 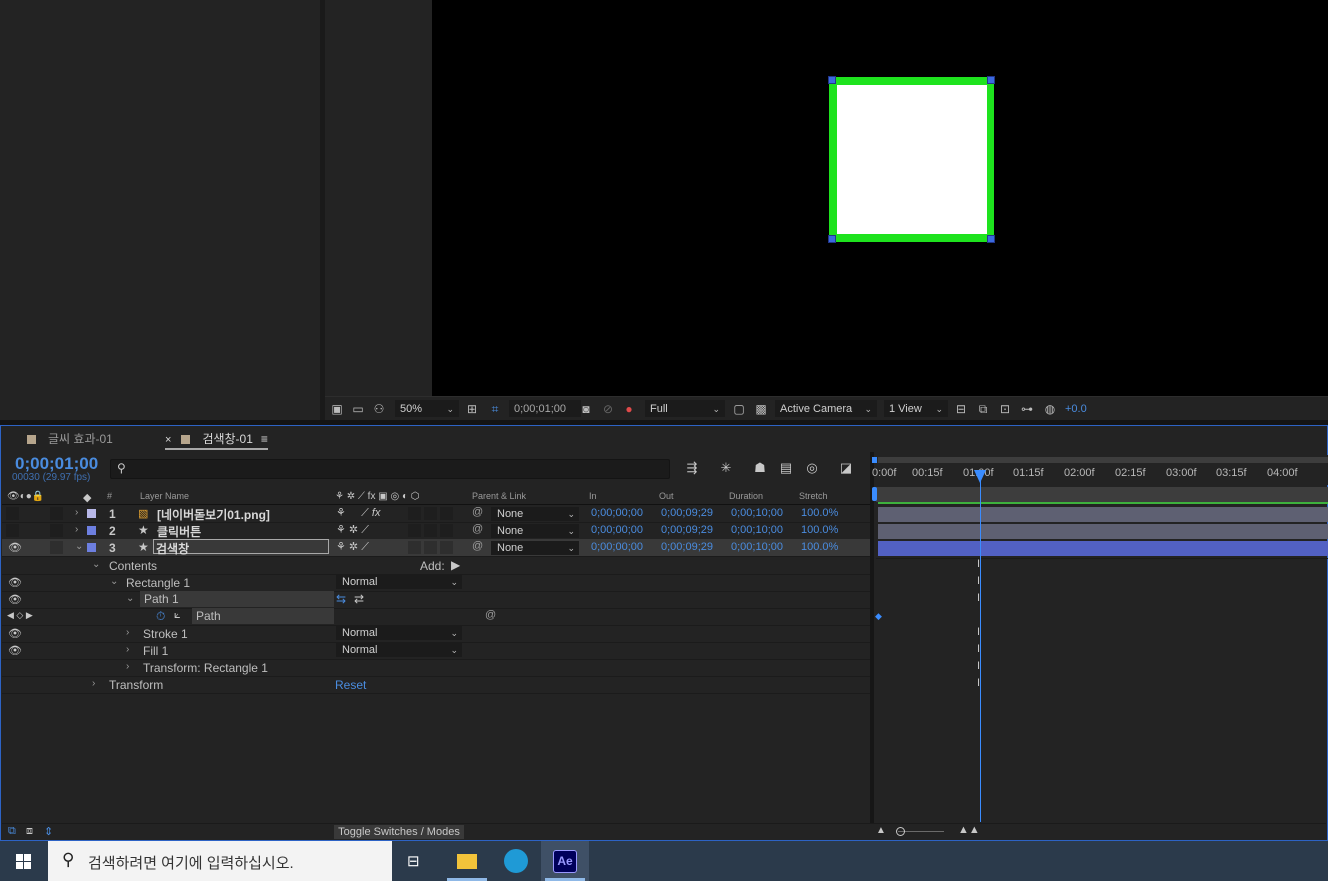 What do you see at coordinates (432, 566) in the screenshot?
I see `add-menu-label: Add:` at bounding box center [432, 566].